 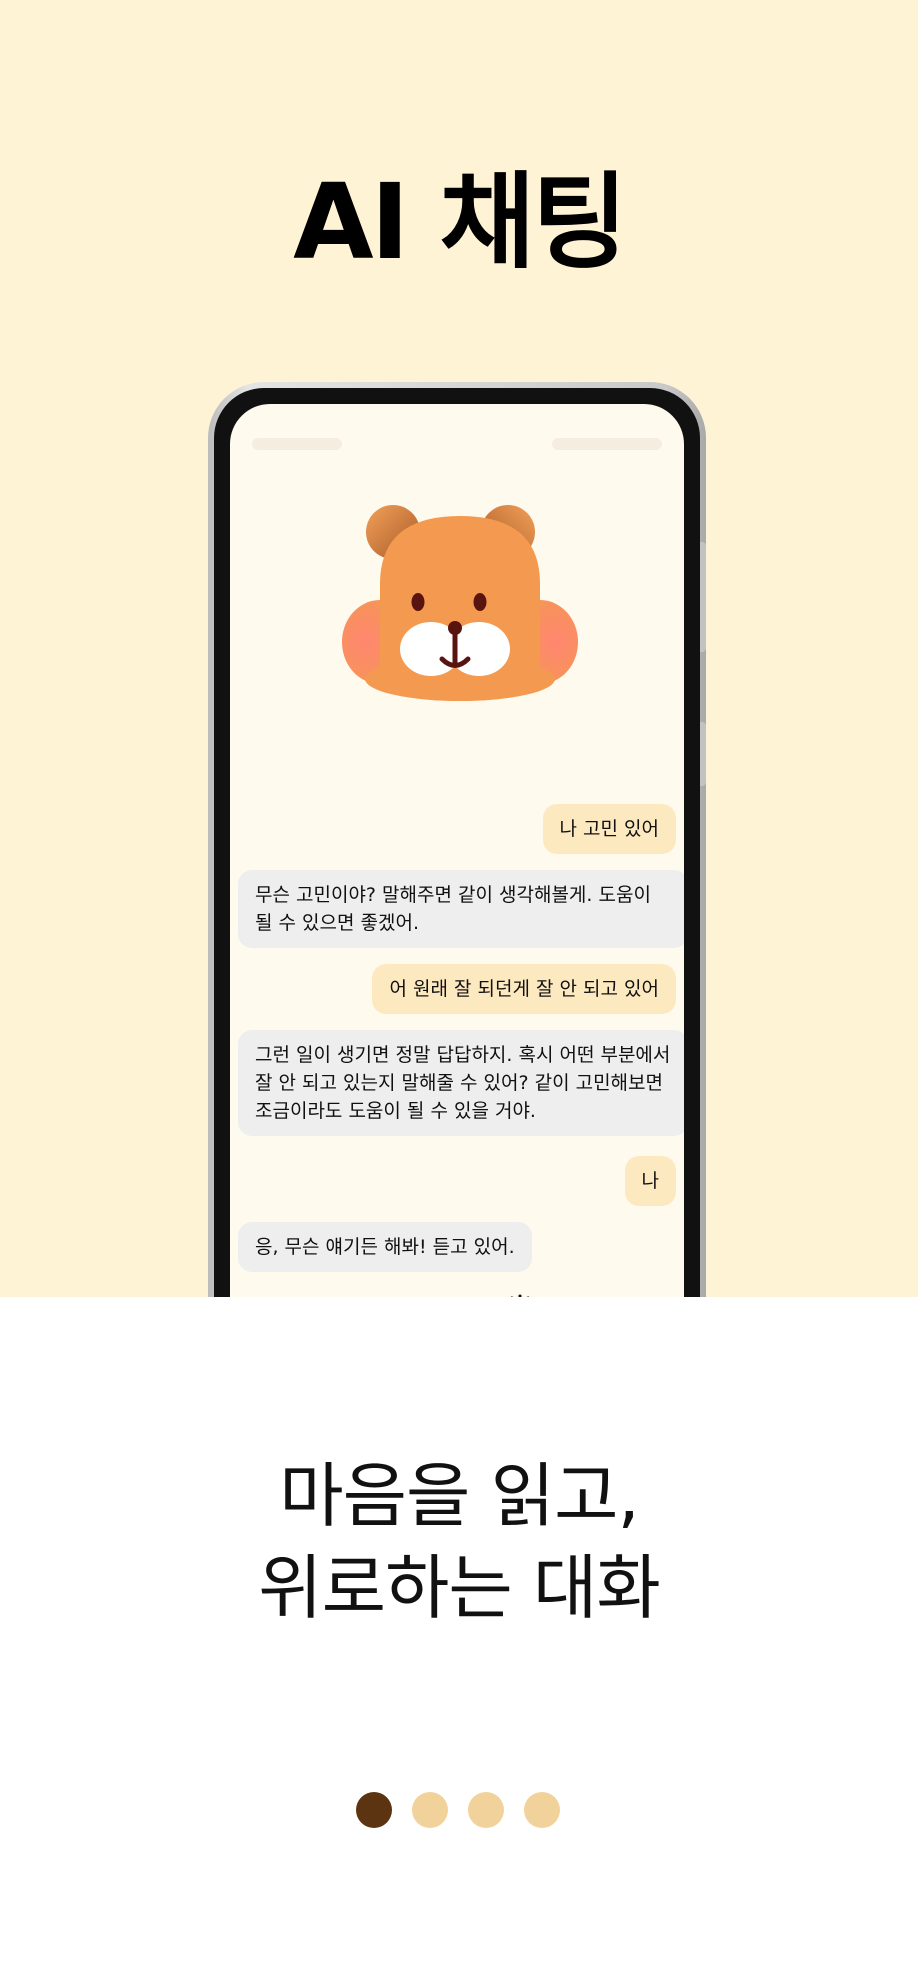 I want to click on status-bar-left, so click(x=297, y=444).